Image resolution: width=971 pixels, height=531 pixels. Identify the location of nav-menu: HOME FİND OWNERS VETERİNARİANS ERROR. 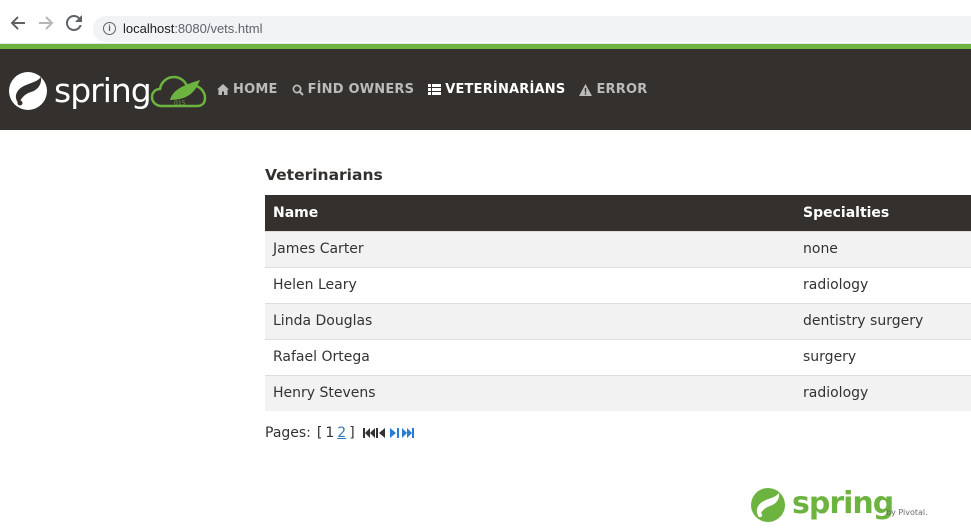
(439, 89).